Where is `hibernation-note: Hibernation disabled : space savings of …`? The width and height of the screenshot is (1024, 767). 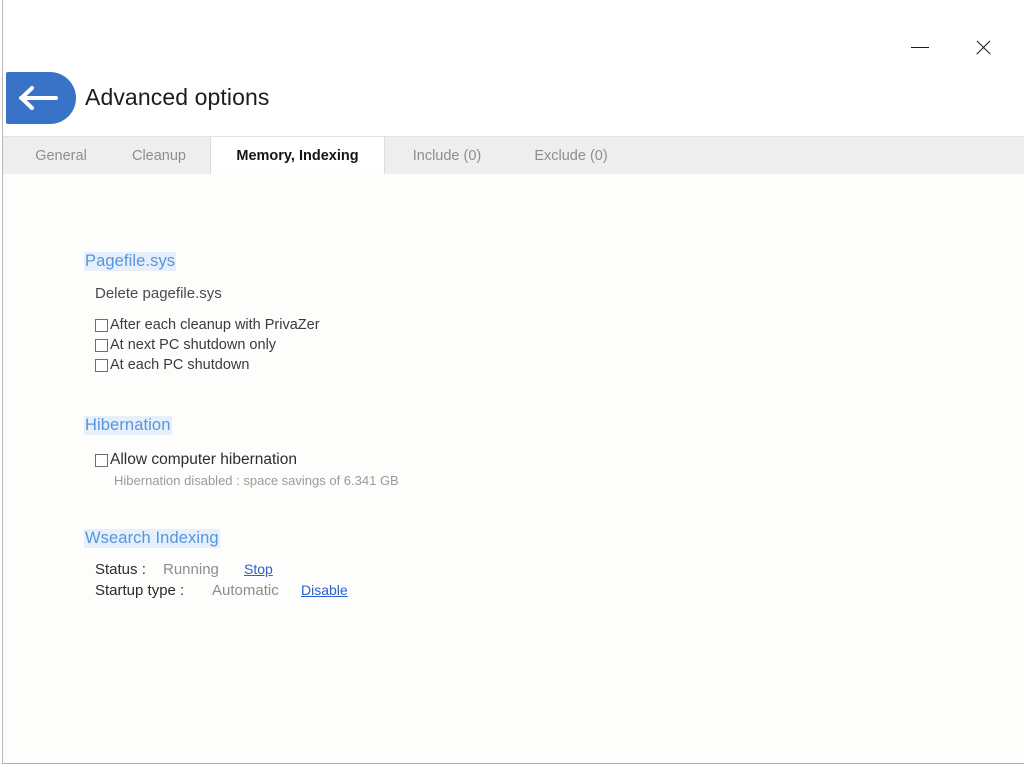
hibernation-note: Hibernation disabled : space savings of … is located at coordinates (256, 480).